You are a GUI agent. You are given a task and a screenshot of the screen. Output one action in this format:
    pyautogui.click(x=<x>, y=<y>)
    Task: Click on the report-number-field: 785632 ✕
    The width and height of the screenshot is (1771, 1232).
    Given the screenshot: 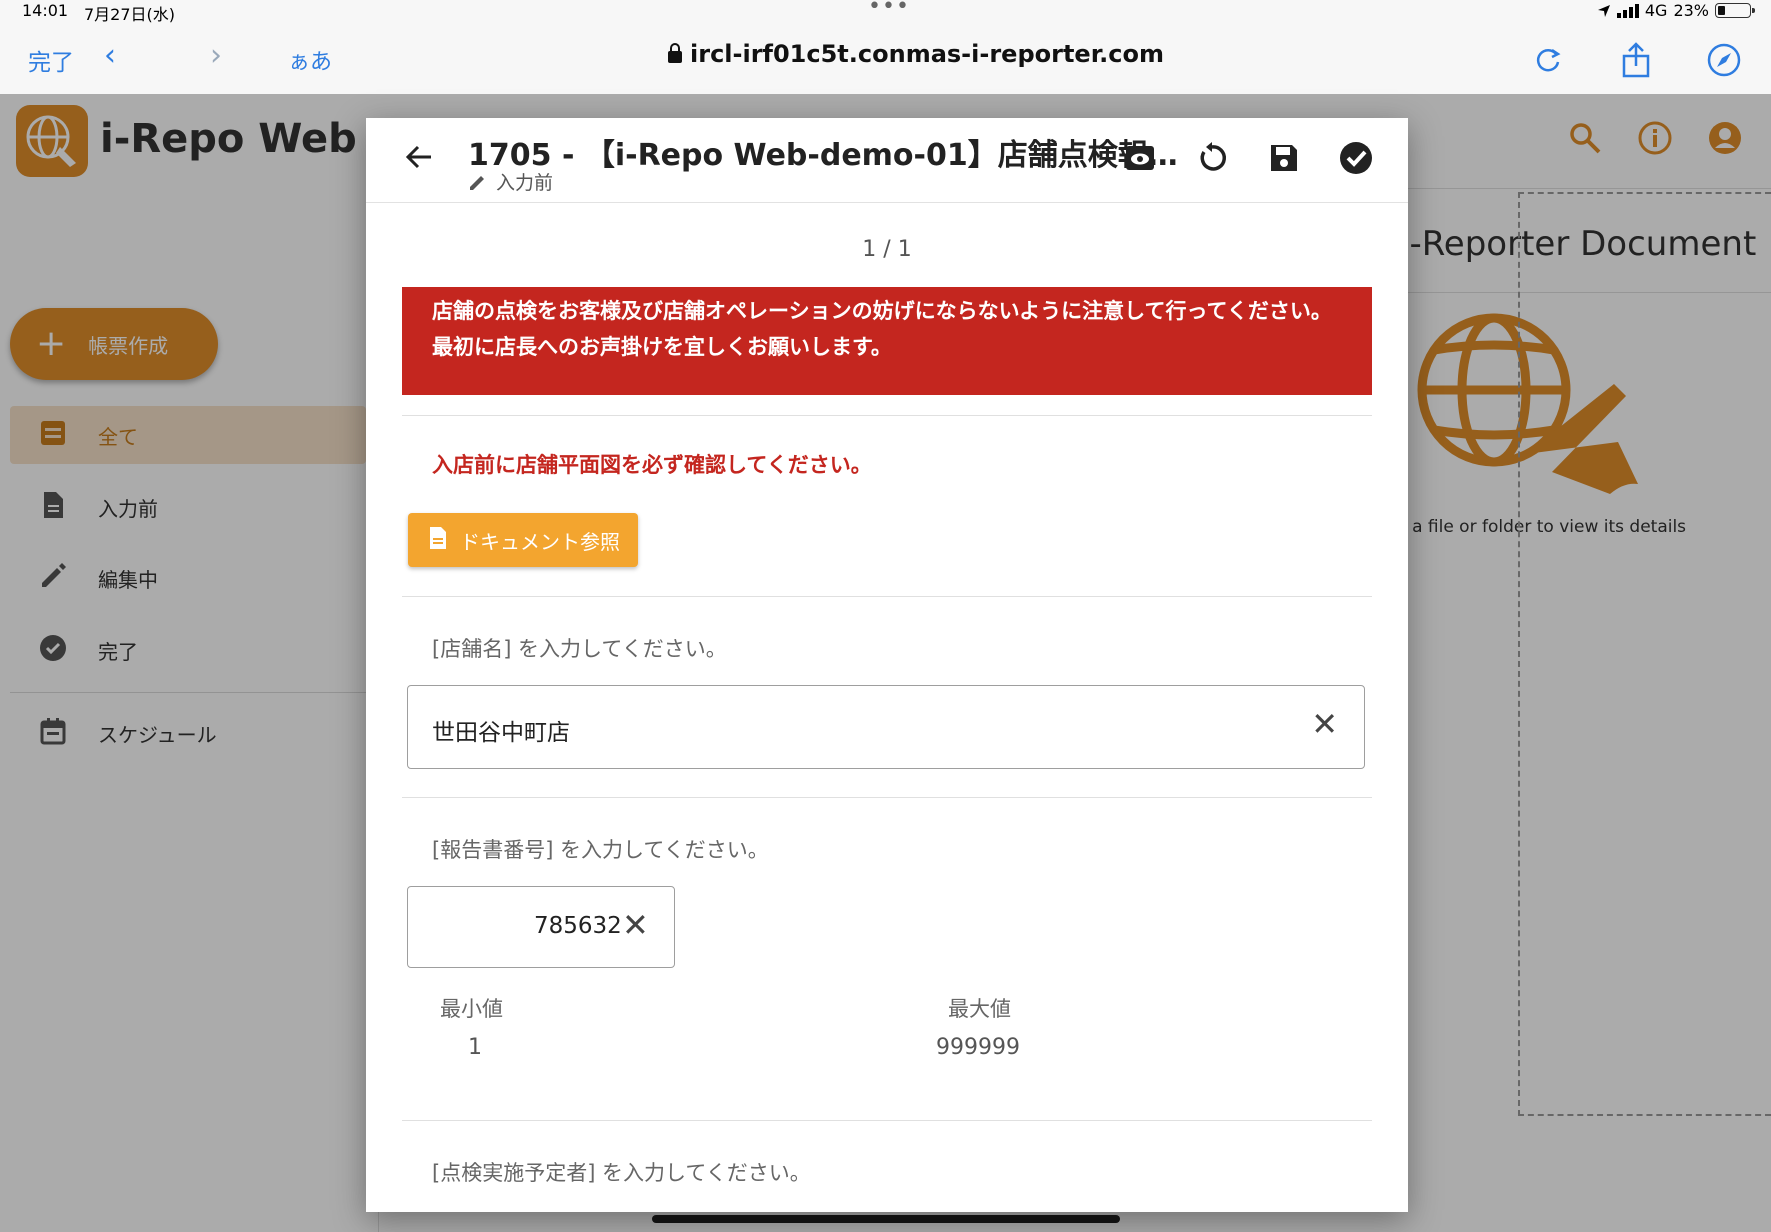 What is the action you would take?
    pyautogui.click(x=541, y=927)
    